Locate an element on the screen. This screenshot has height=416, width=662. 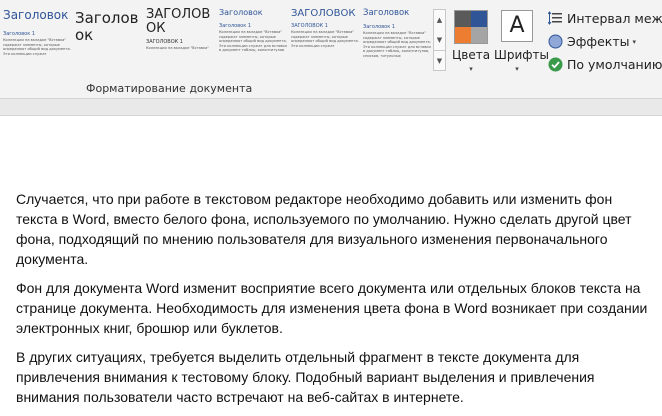
paragraph-spacing-button: Интервал между is located at coordinates (604, 18).